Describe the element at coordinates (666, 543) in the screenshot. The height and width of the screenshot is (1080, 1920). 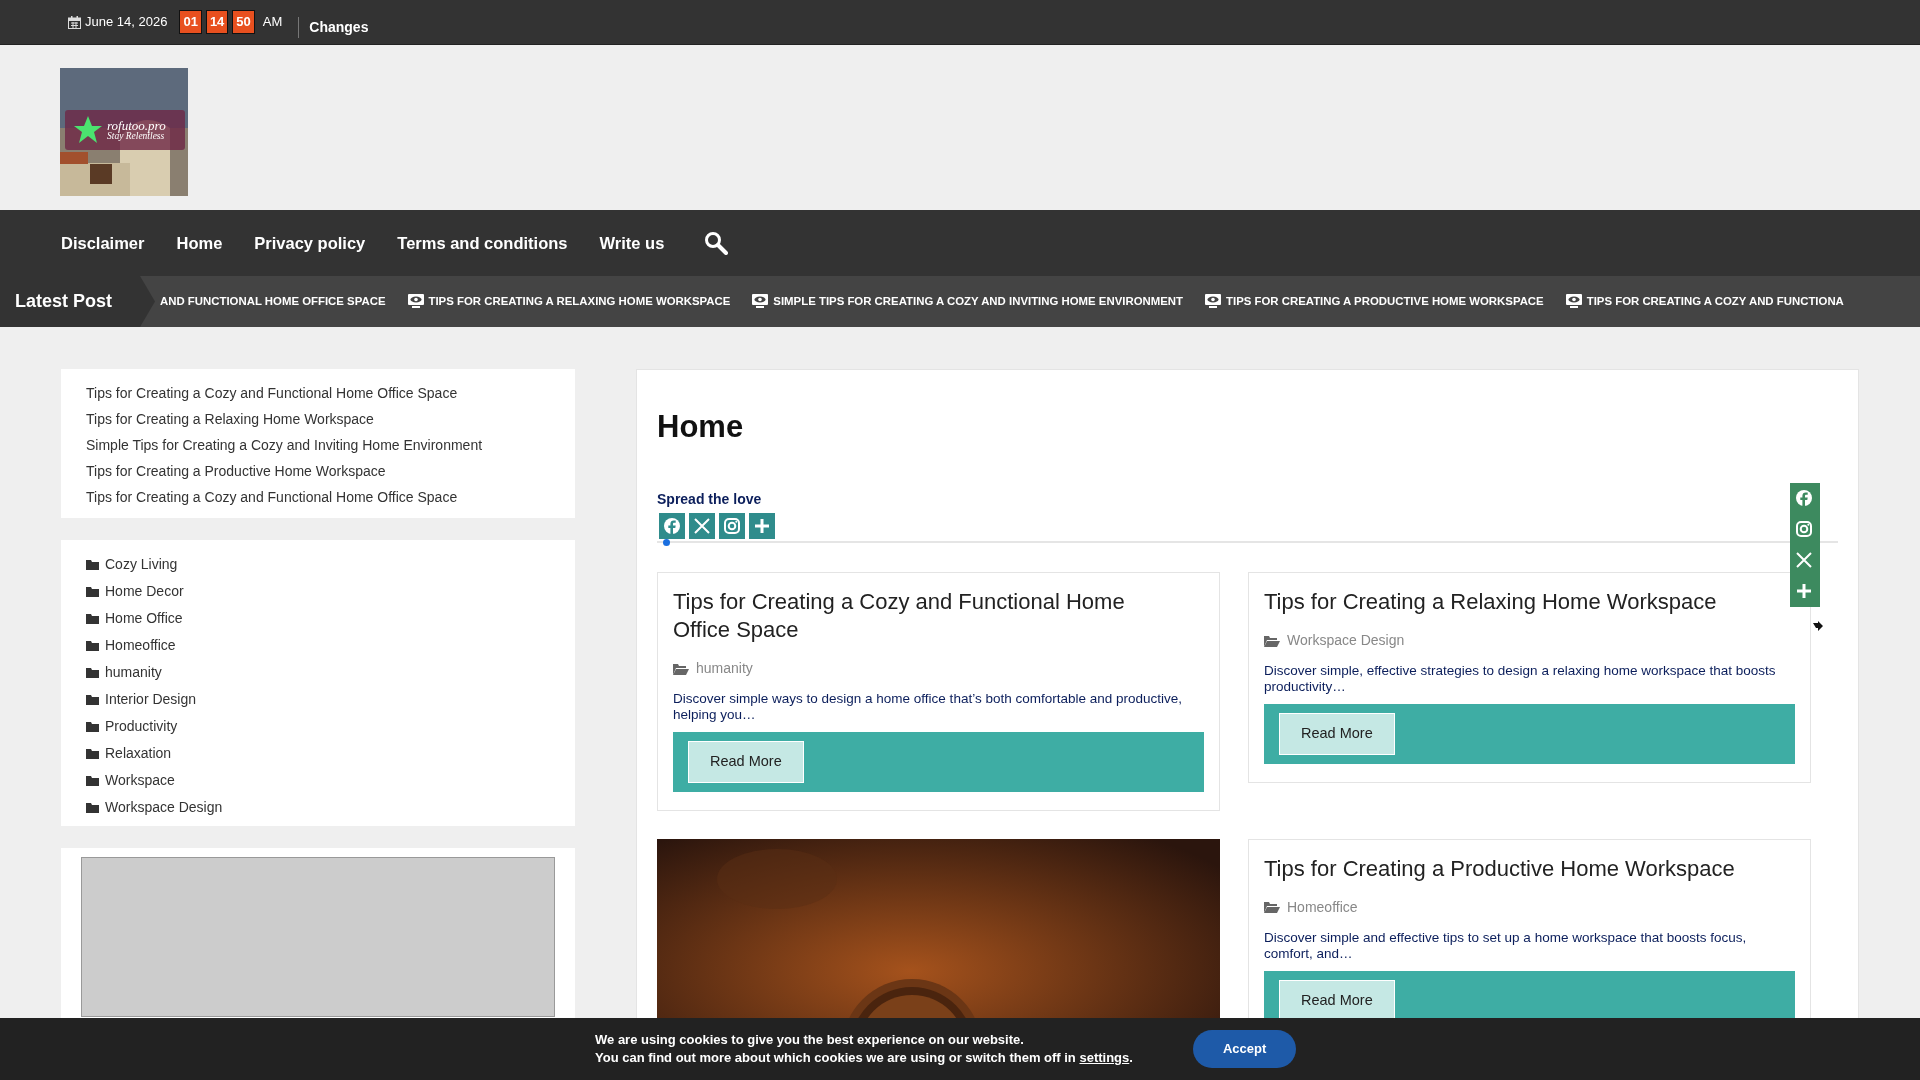
I see `dot-icon` at that location.